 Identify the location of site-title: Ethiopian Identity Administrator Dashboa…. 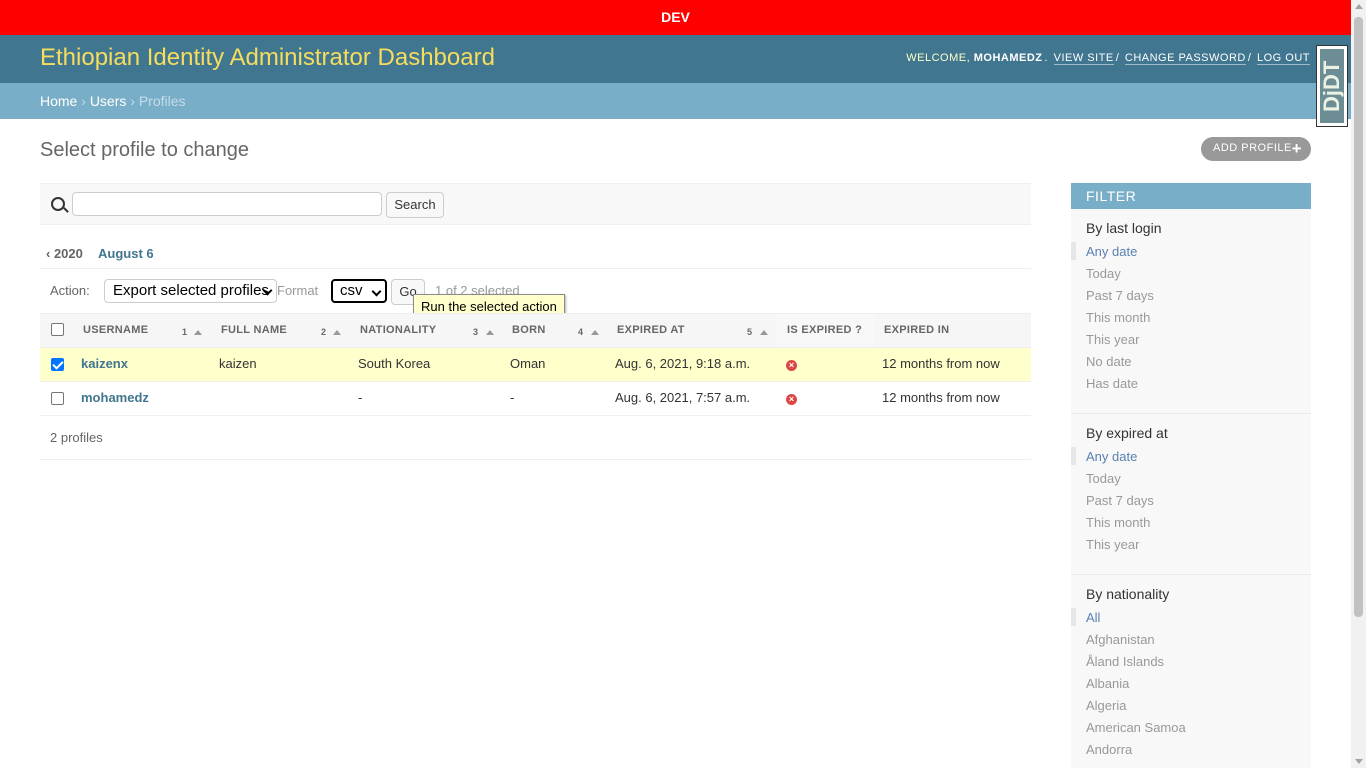
(267, 58).